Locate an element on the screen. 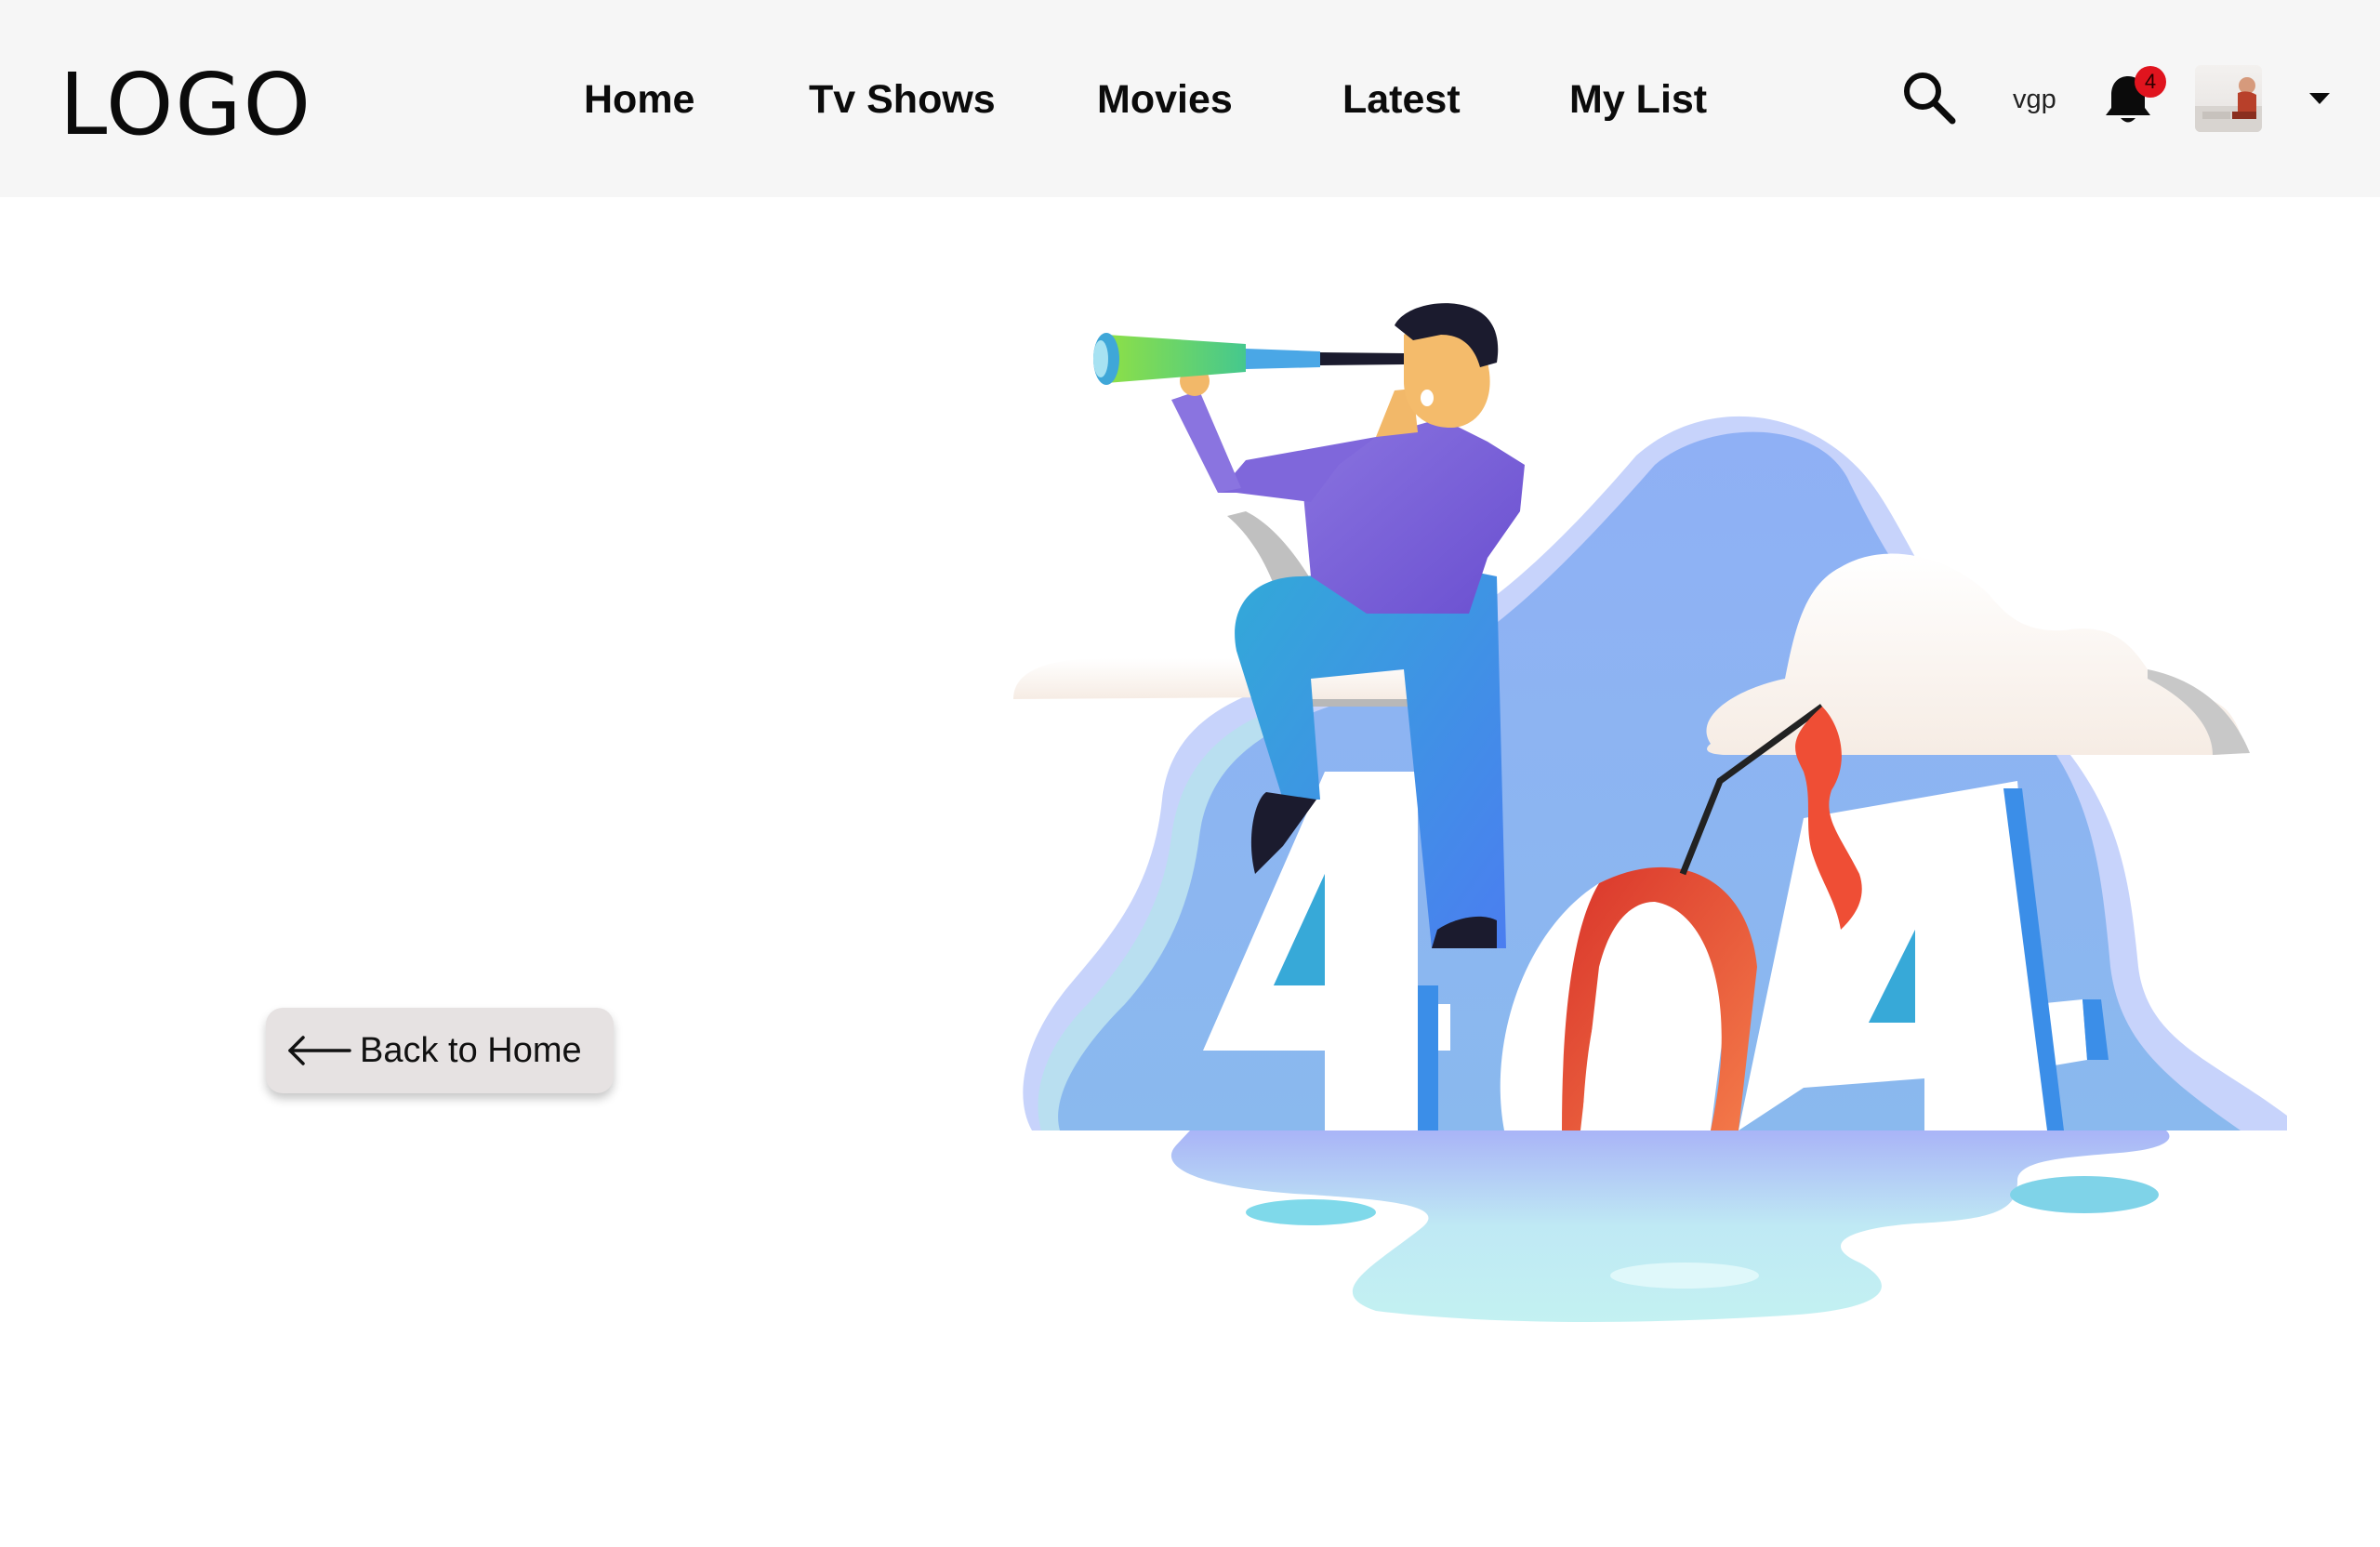 This screenshot has width=2380, height=1547. notification-badge: 4 is located at coordinates (2150, 82).